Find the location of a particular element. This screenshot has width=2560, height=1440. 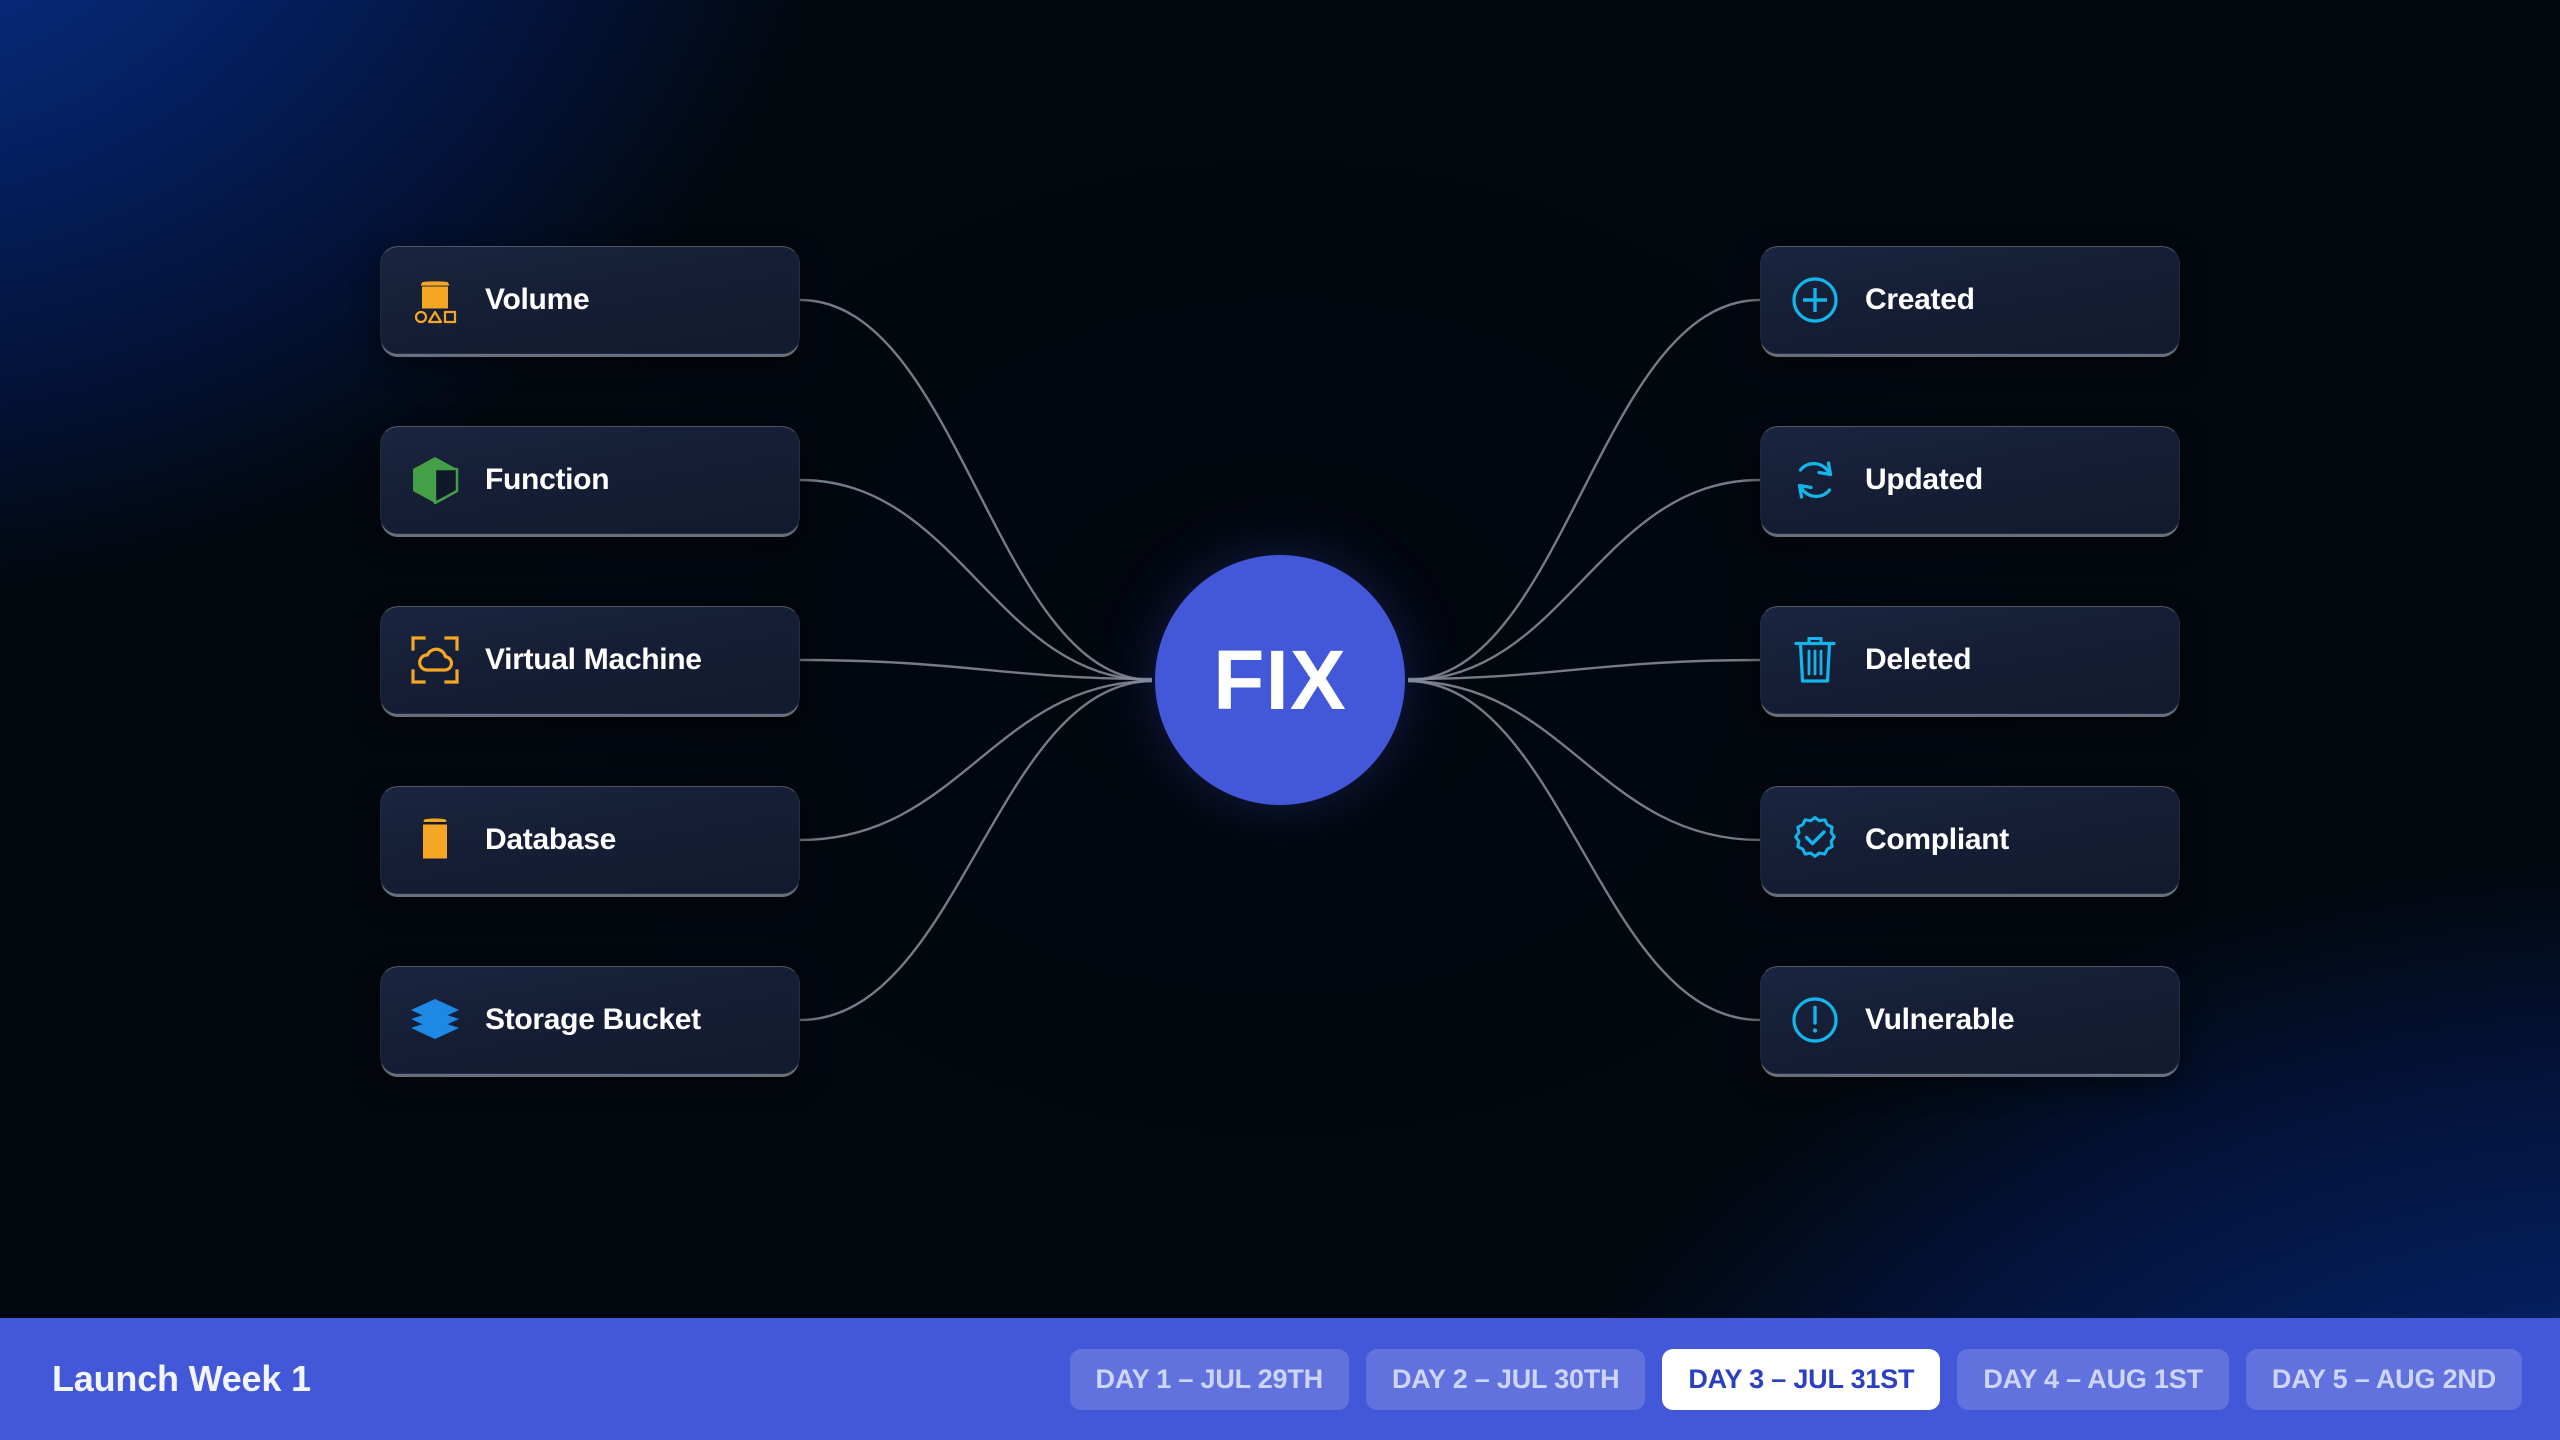

footer-title: Launch Week 1 is located at coordinates (181, 1378).